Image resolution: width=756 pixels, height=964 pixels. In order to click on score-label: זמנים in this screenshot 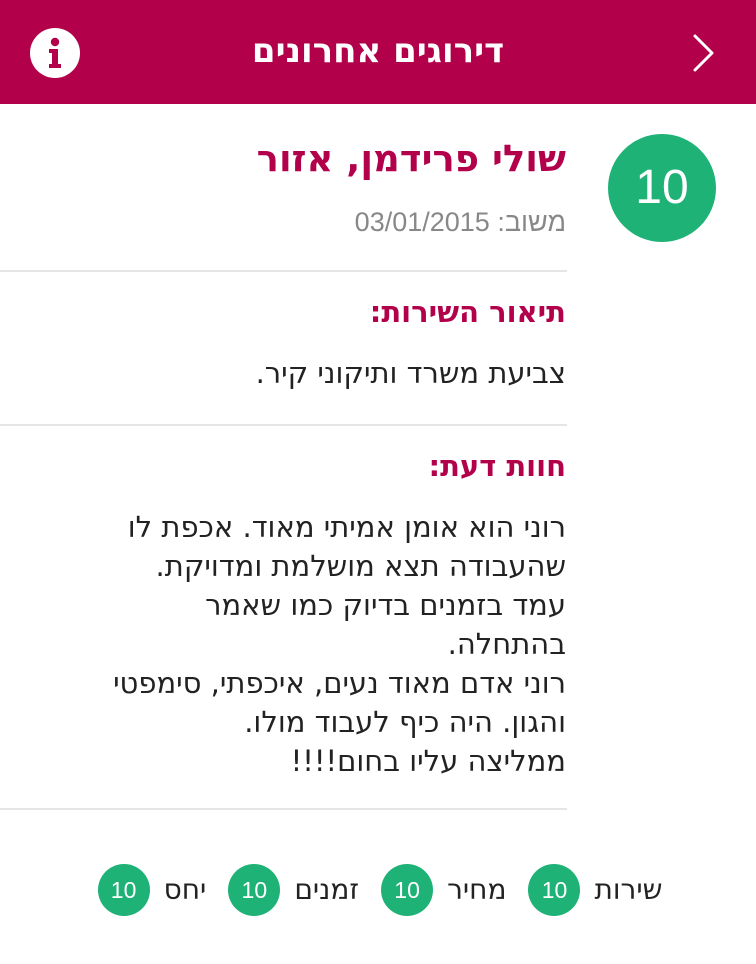, I will do `click(327, 889)`.